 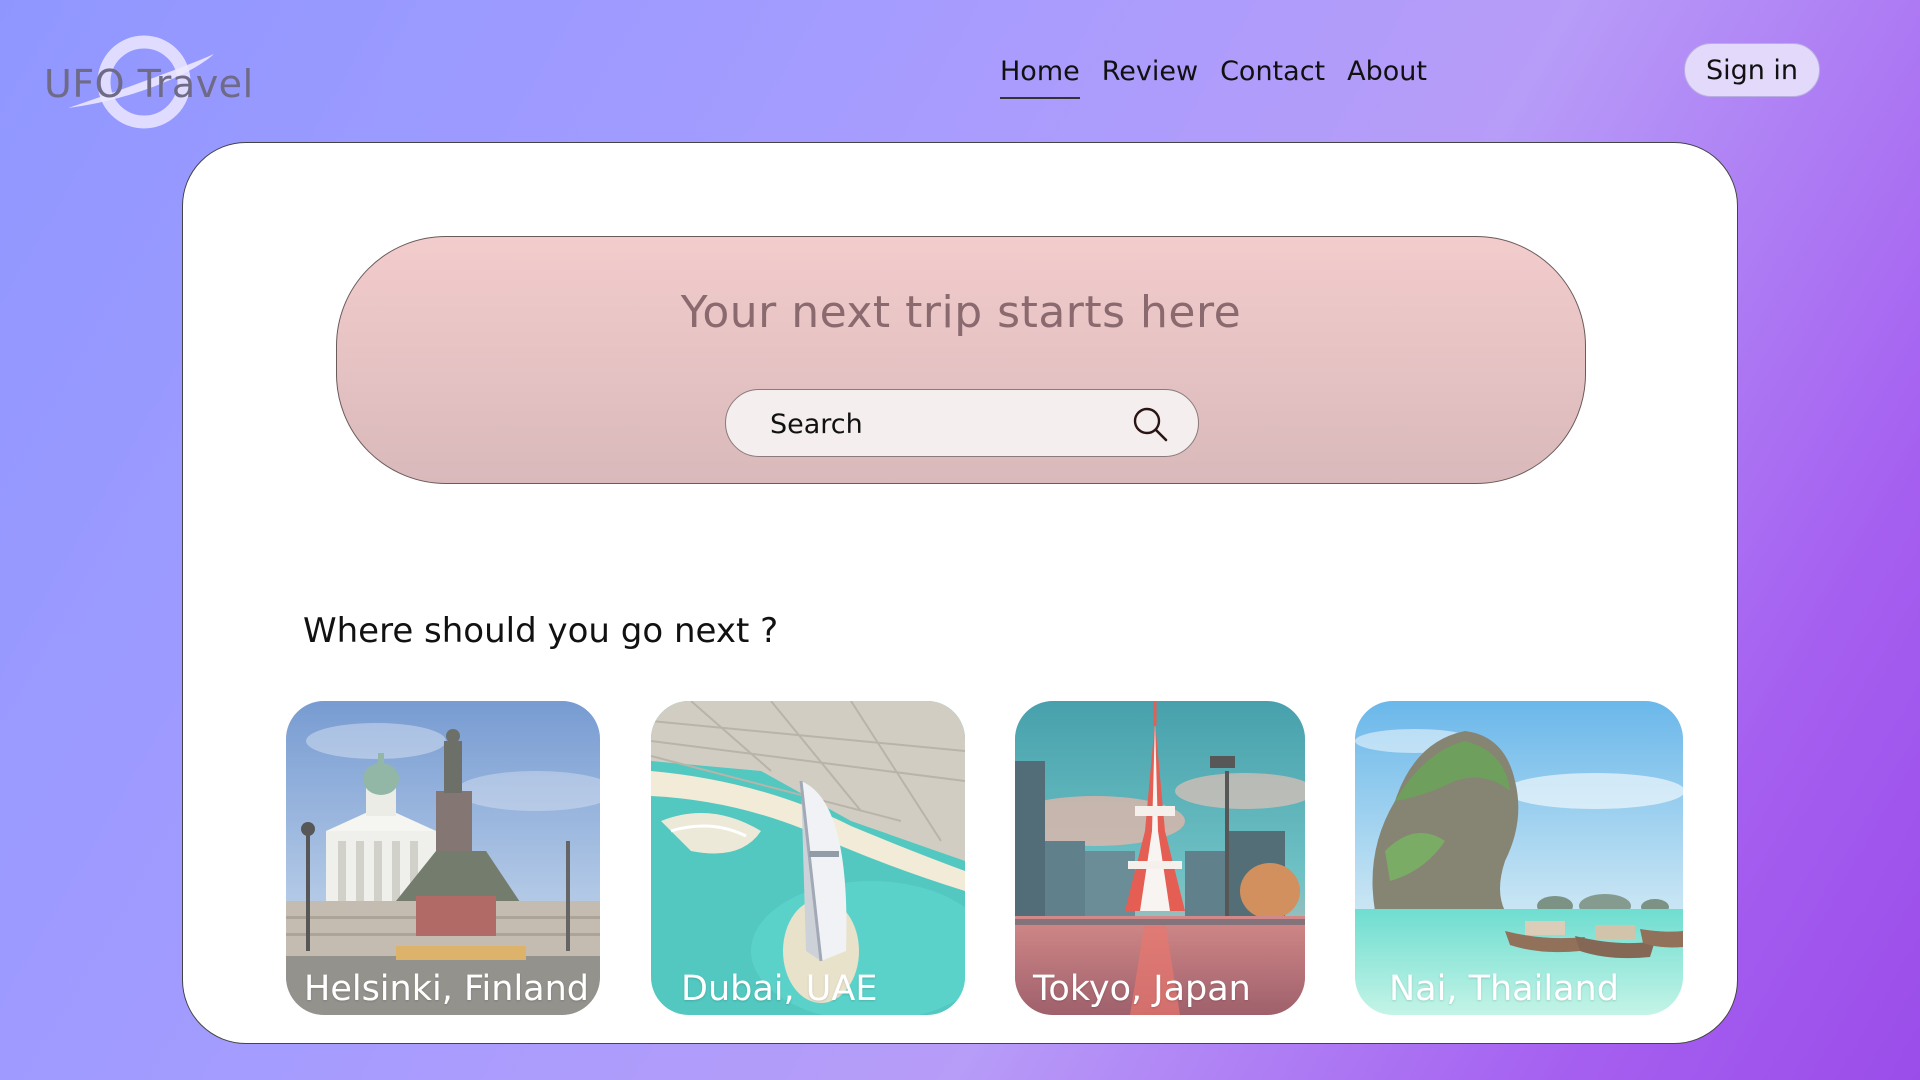 I want to click on destination-label: Tokyo, Japan, so click(x=1142, y=989).